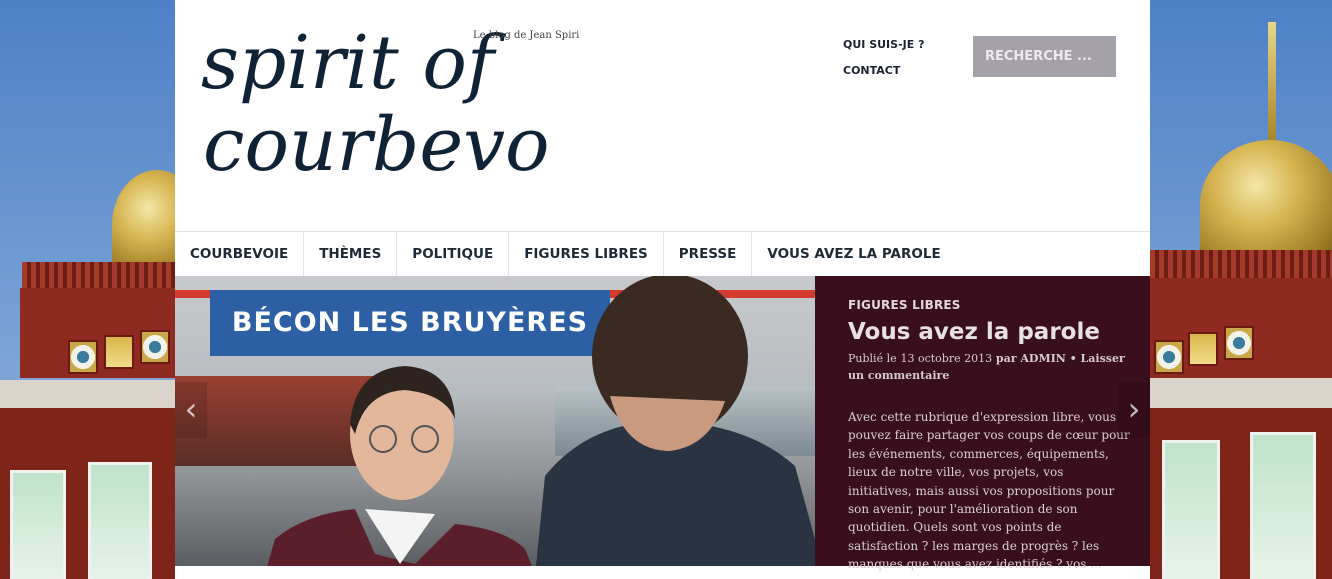 This screenshot has height=579, width=1332. I want to click on nav-item-politique: POLITIQUE, so click(453, 254).